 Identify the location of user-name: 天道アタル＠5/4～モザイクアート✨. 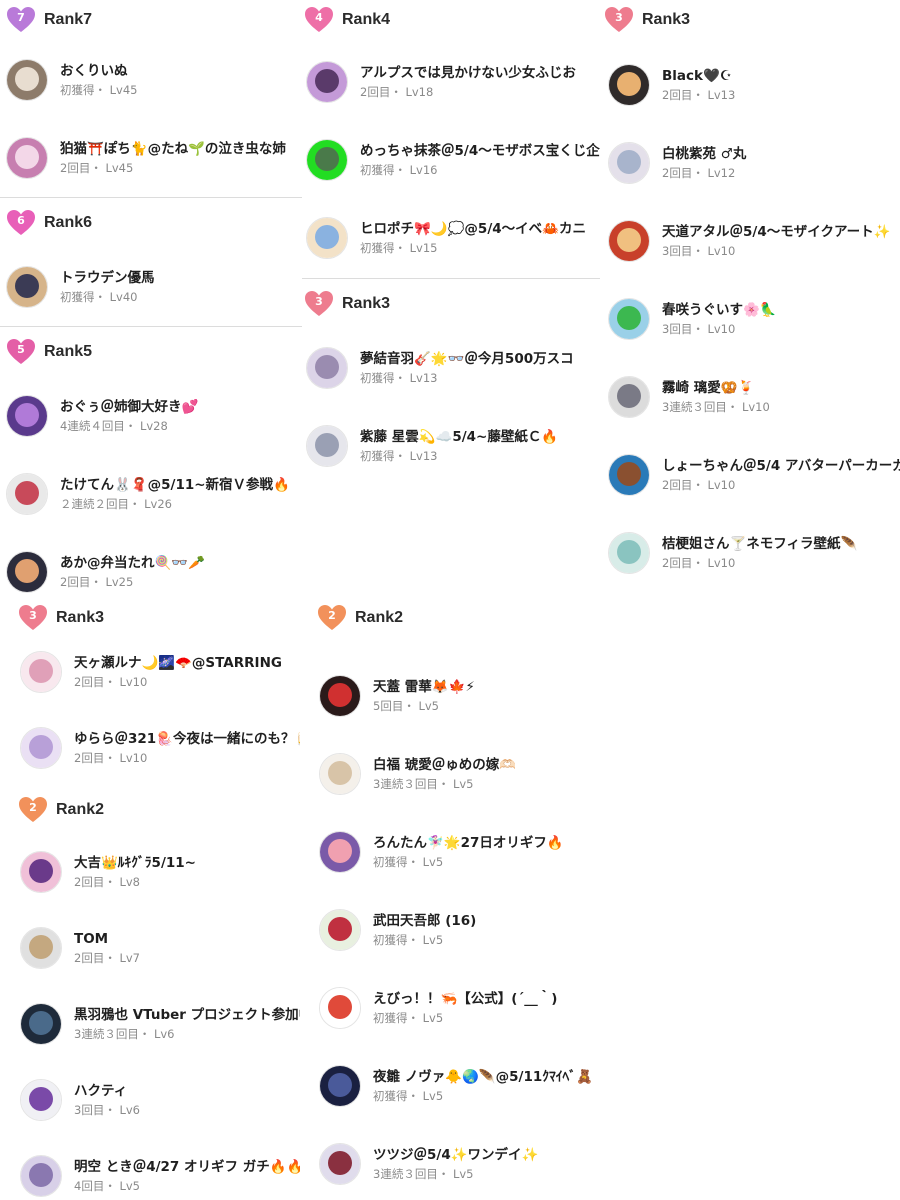
(776, 231).